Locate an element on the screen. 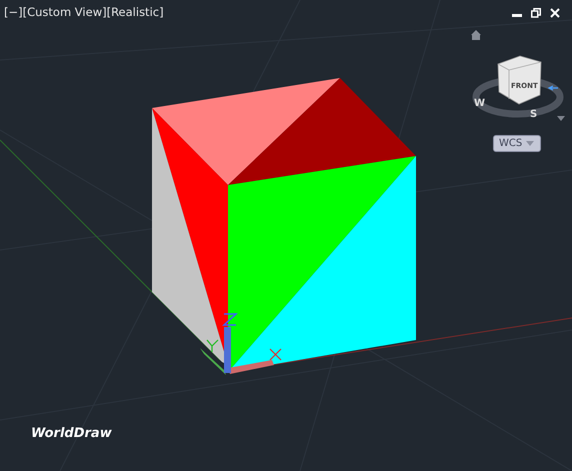  viewport-control: [Realistic] is located at coordinates (135, 12).